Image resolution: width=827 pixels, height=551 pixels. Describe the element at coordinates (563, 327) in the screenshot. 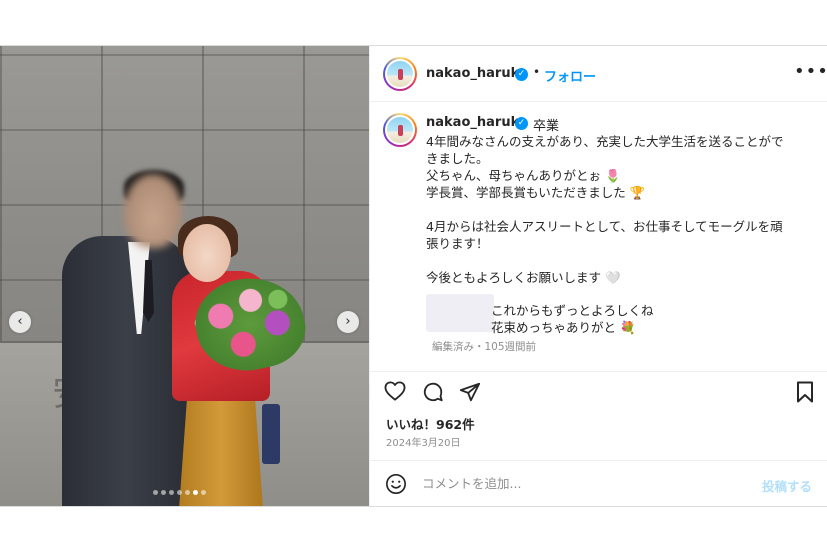

I see `caption-reply-line: 花束めっちゃありがと 💐` at that location.